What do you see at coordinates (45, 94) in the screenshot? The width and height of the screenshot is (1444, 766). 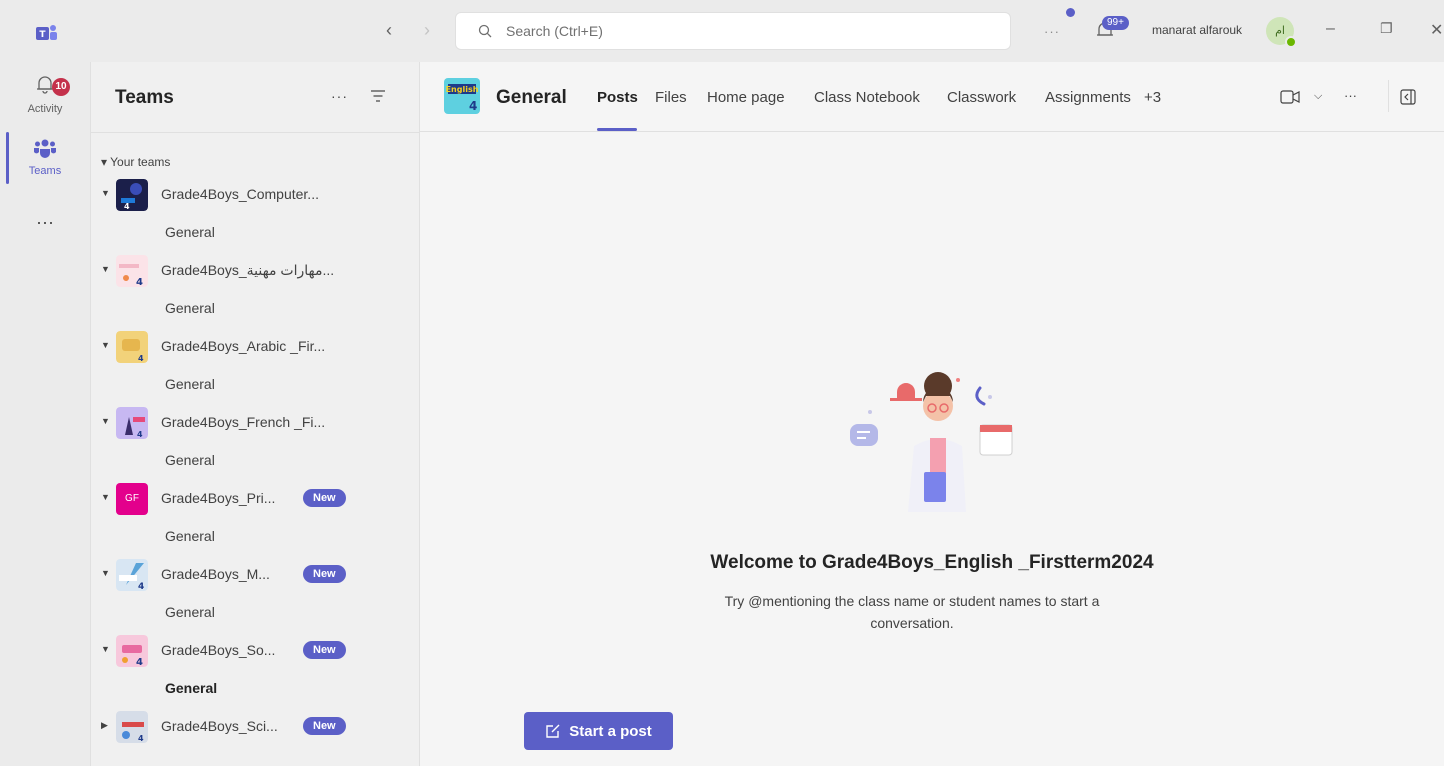 I see `rail-item-activity: 10 Activity` at bounding box center [45, 94].